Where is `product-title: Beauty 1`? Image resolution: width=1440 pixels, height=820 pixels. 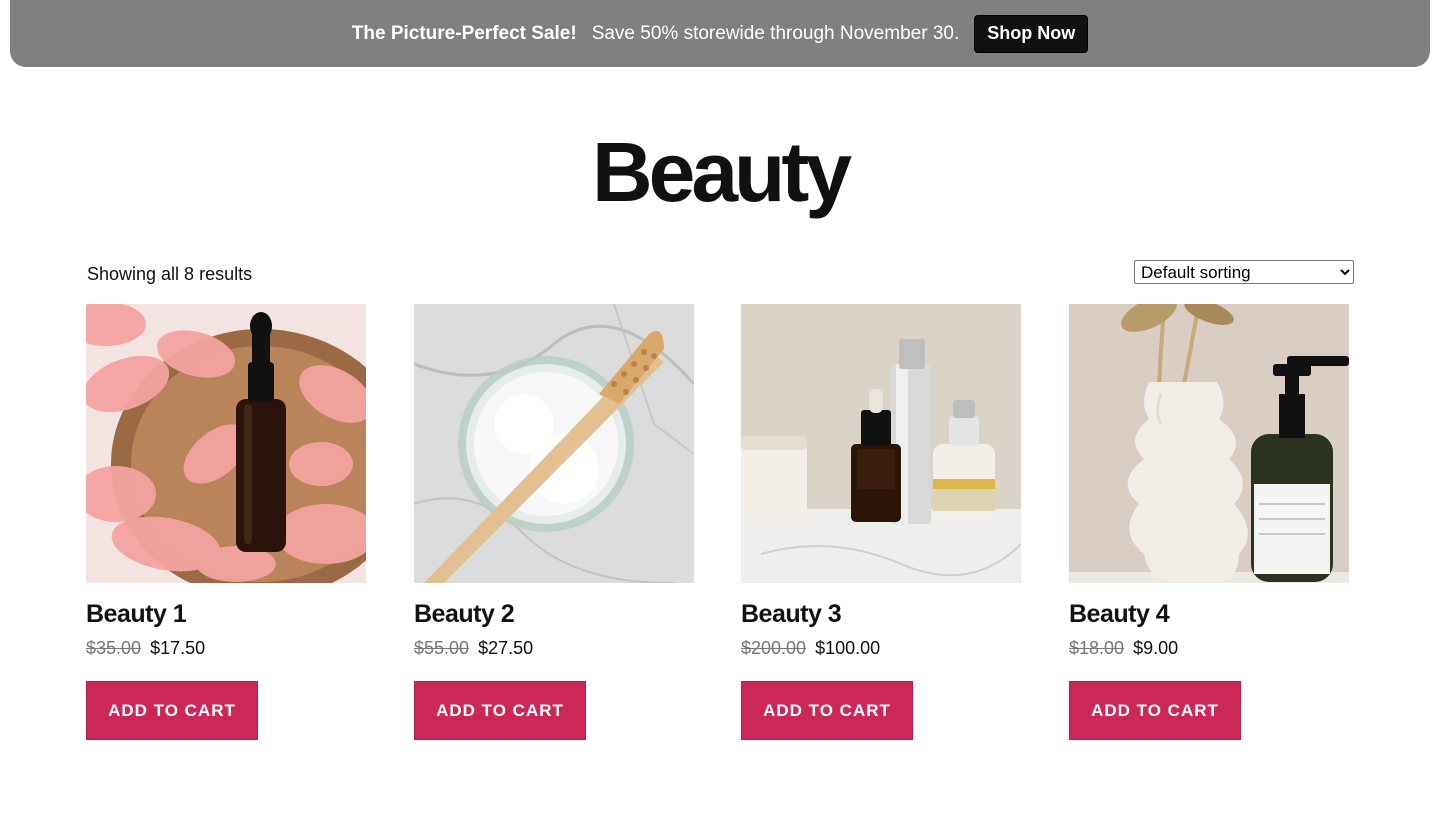 product-title: Beauty 1 is located at coordinates (226, 614).